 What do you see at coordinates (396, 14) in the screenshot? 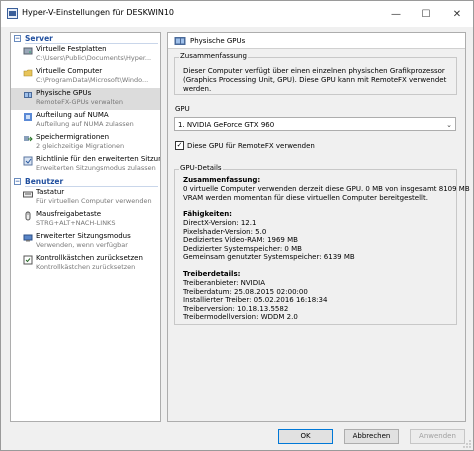
I see `minimize-button: —` at bounding box center [396, 14].